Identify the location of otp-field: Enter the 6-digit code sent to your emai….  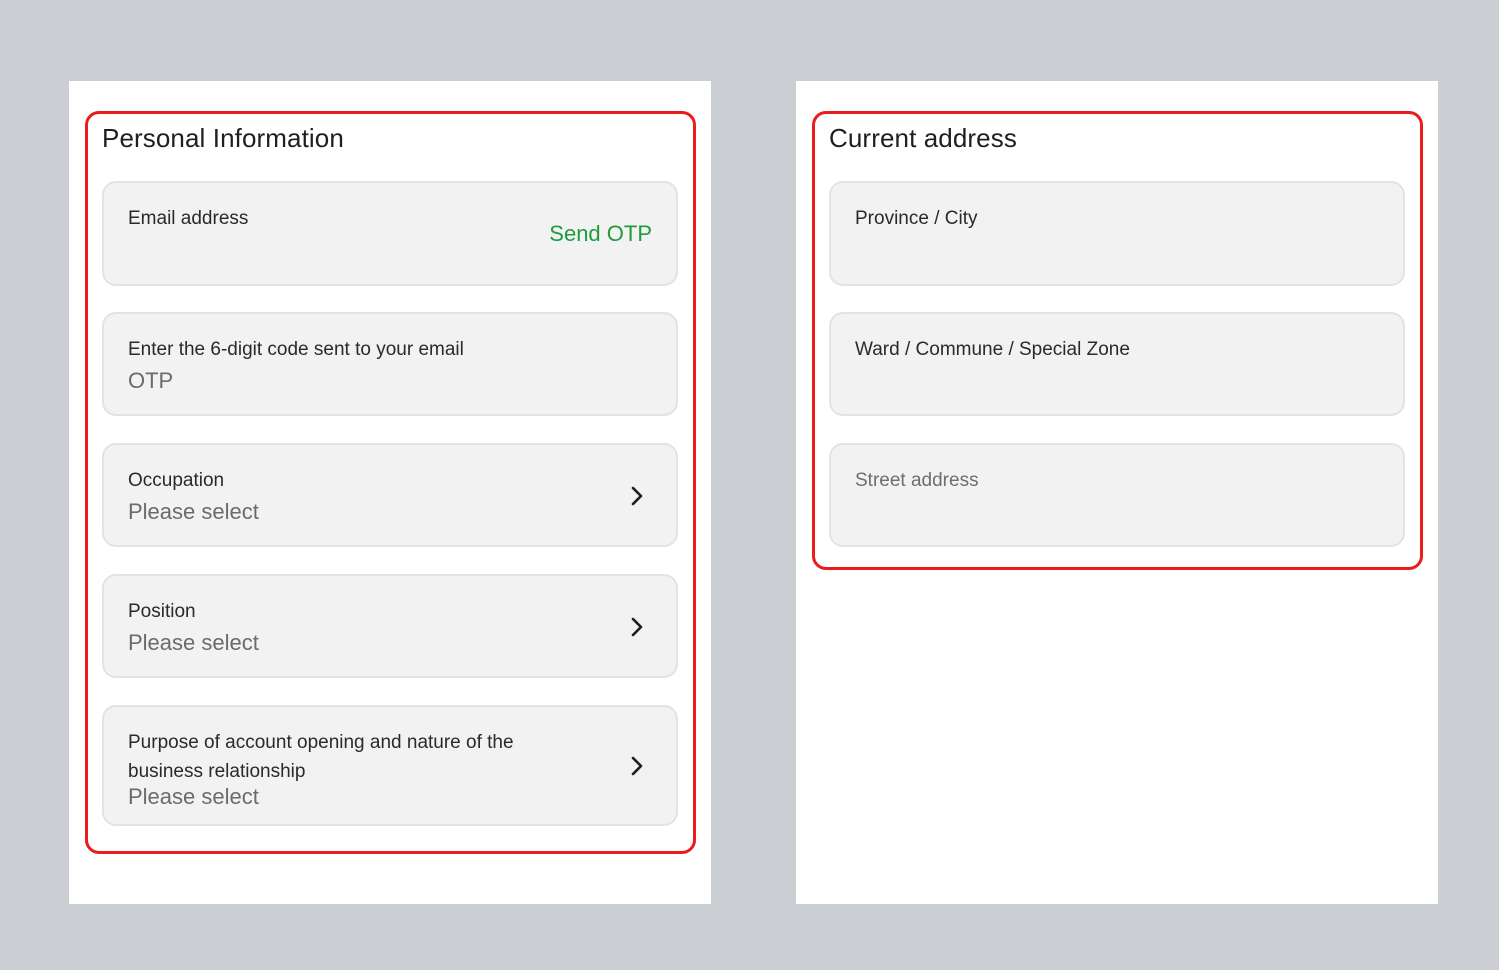
(390, 364).